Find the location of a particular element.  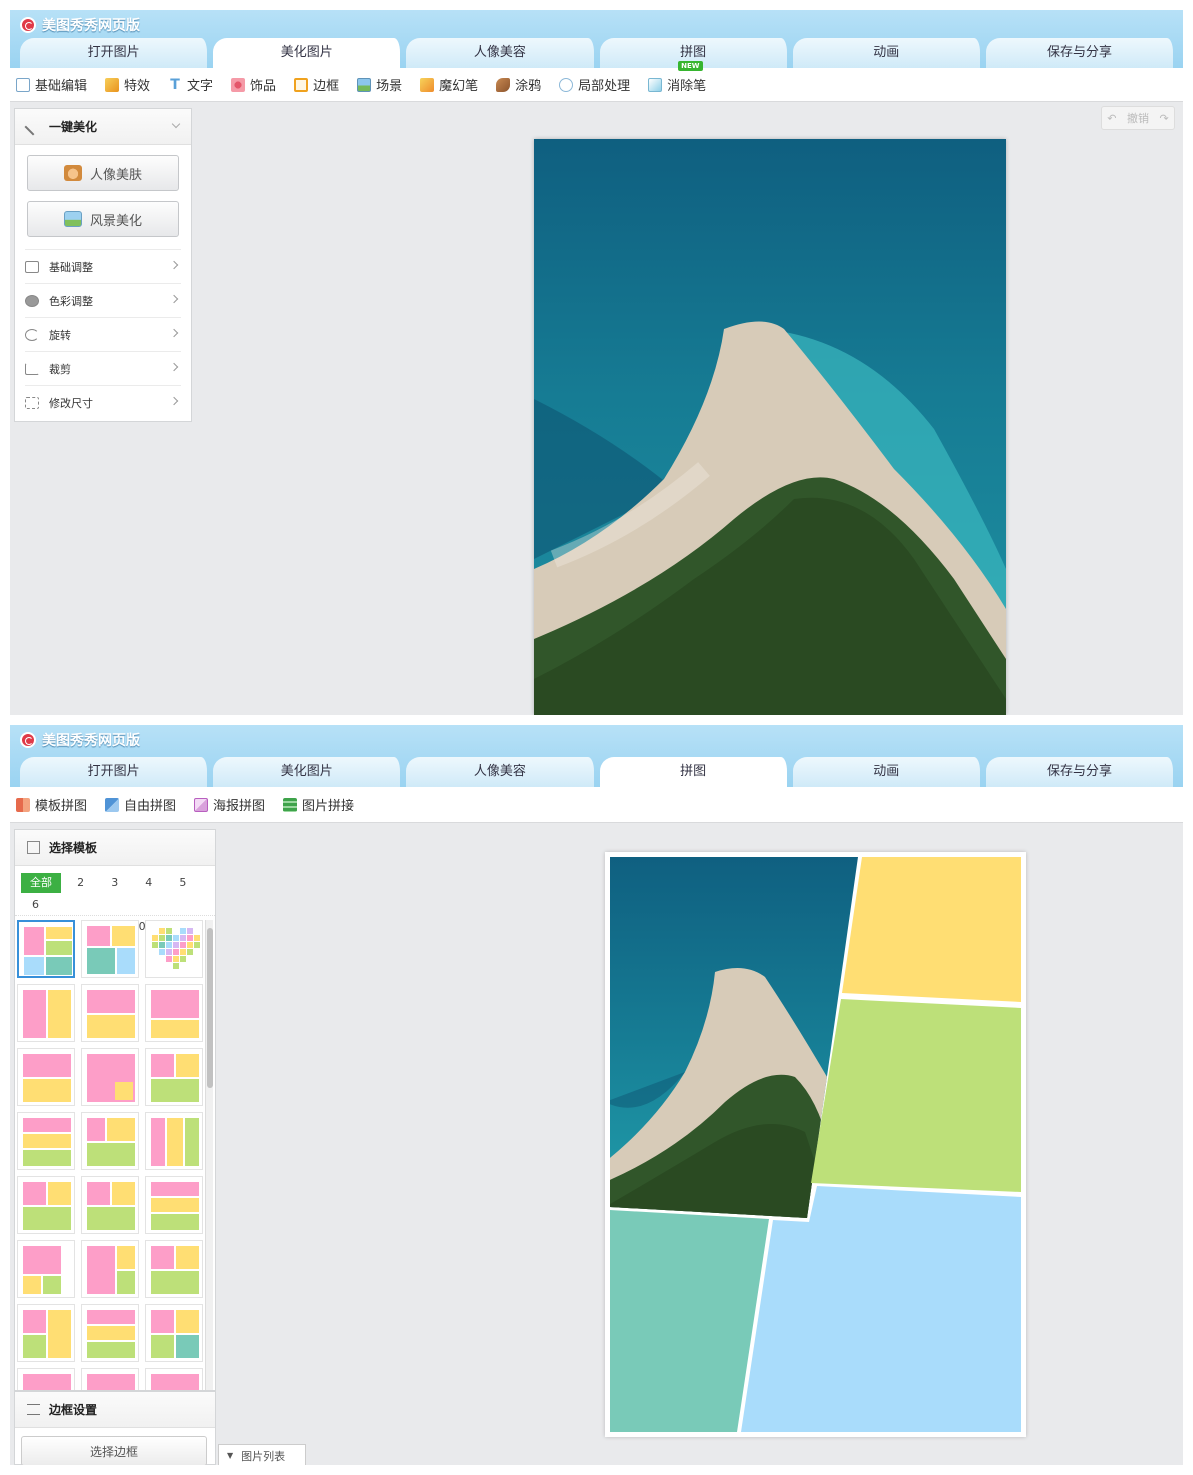

tool-template-collage: 模板拼图 is located at coordinates (51, 804).